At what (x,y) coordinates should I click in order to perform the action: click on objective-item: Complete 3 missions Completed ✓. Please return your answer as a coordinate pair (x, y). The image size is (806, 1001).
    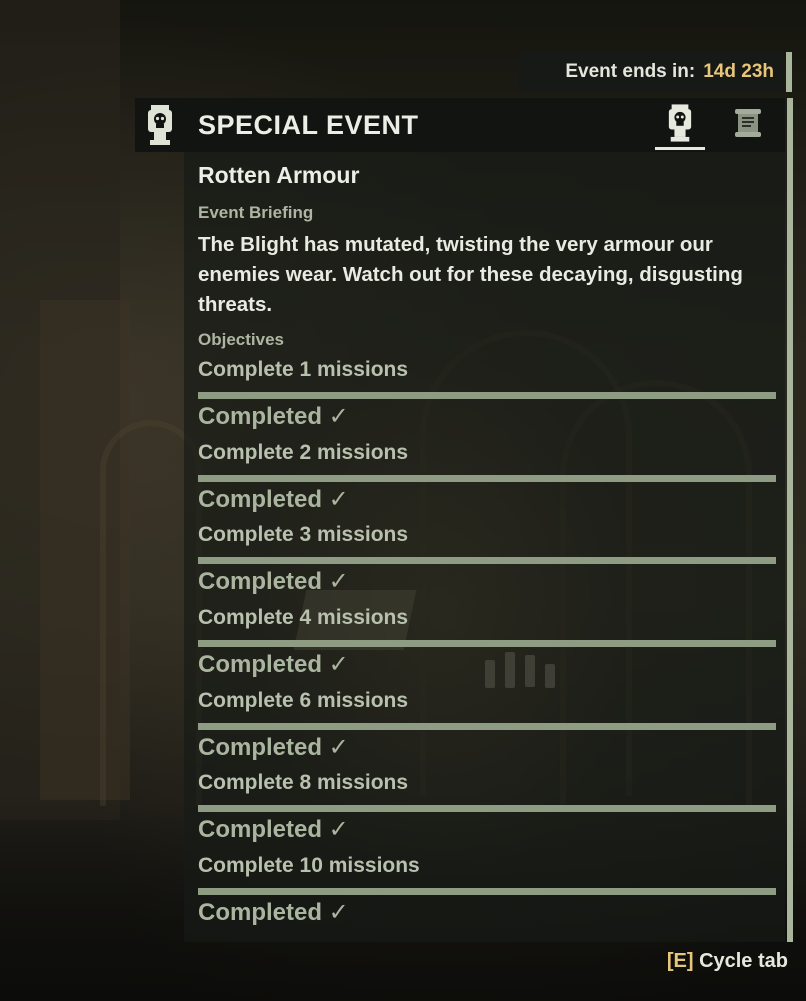
    Looking at the image, I should click on (487, 564).